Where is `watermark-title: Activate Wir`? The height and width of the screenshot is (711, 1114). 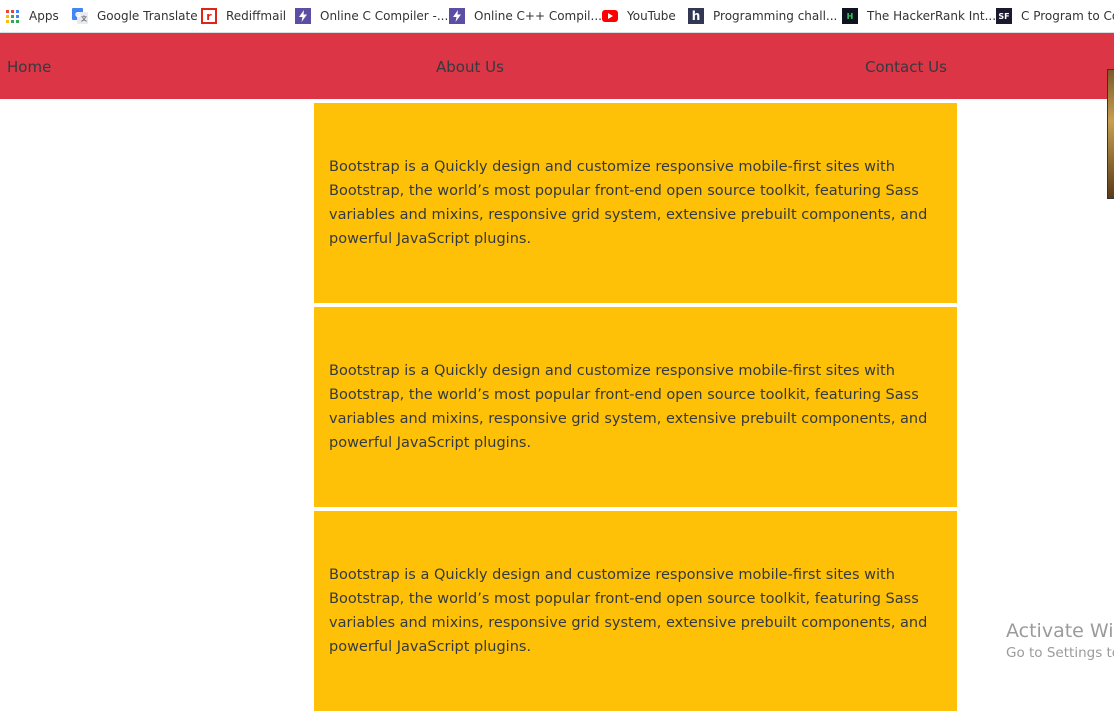
watermark-title: Activate Wir is located at coordinates (1060, 631).